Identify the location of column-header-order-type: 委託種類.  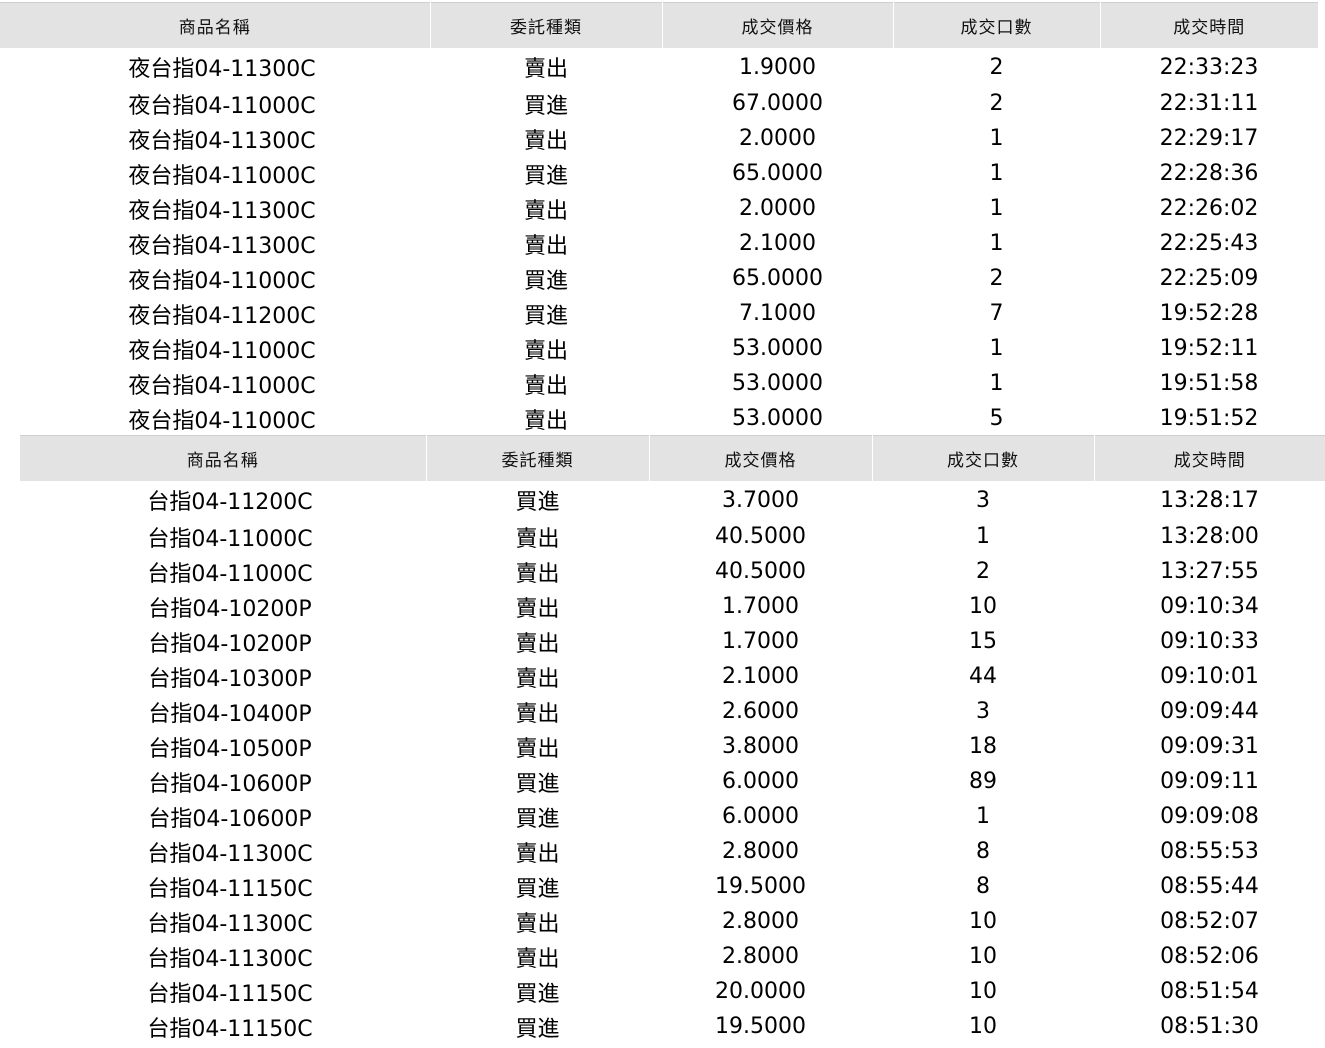
(546, 25).